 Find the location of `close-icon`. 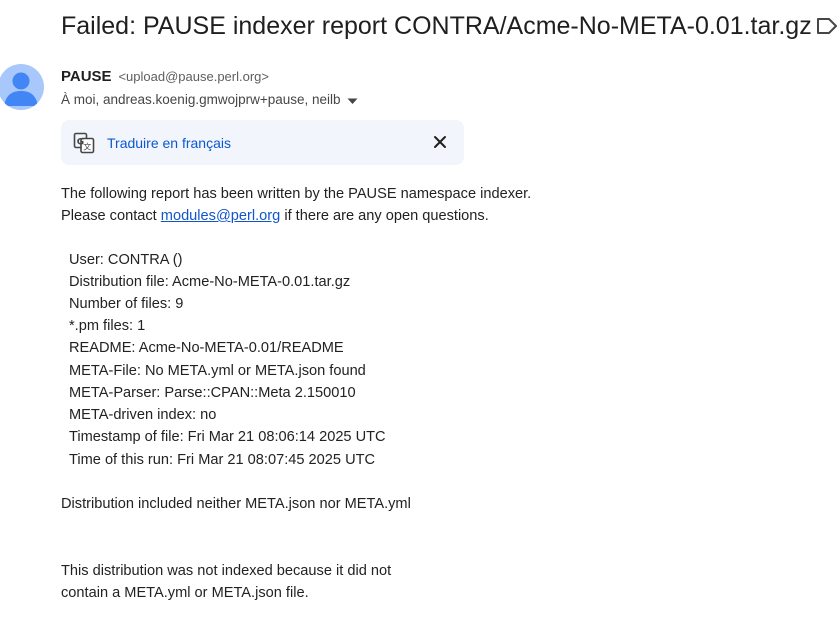

close-icon is located at coordinates (440, 144).